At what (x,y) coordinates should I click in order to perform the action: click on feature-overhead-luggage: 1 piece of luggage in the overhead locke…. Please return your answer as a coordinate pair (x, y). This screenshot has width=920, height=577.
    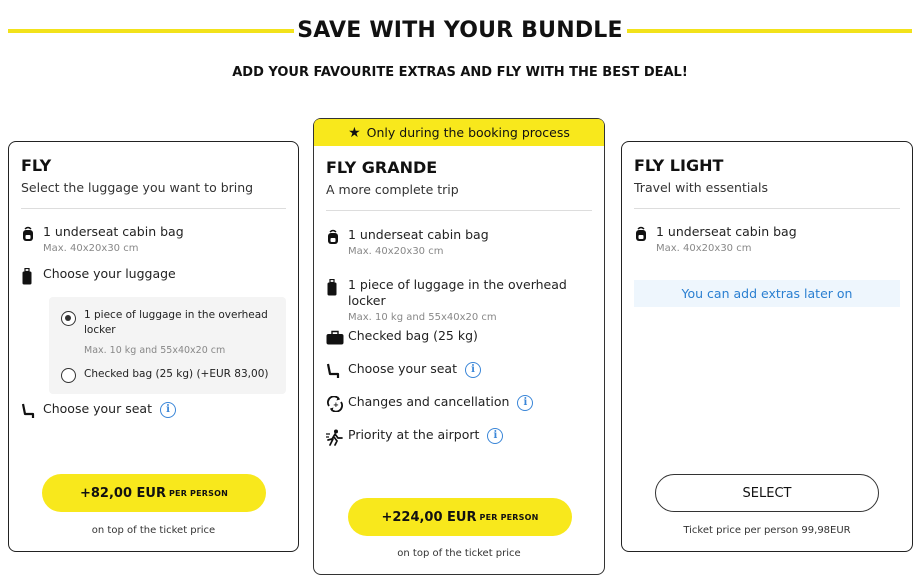
    Looking at the image, I should click on (460, 301).